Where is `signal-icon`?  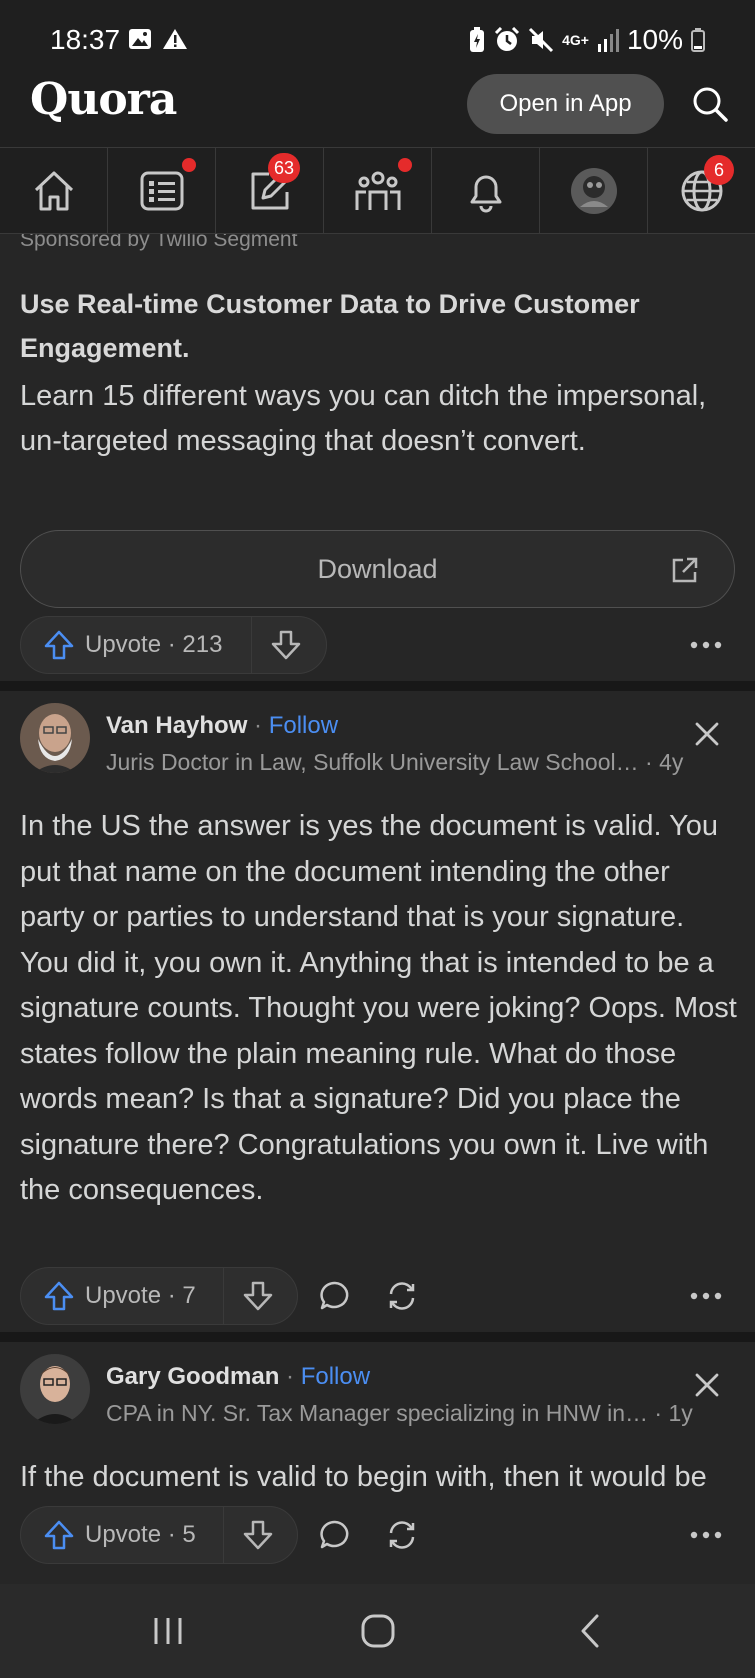
signal-icon is located at coordinates (608, 40).